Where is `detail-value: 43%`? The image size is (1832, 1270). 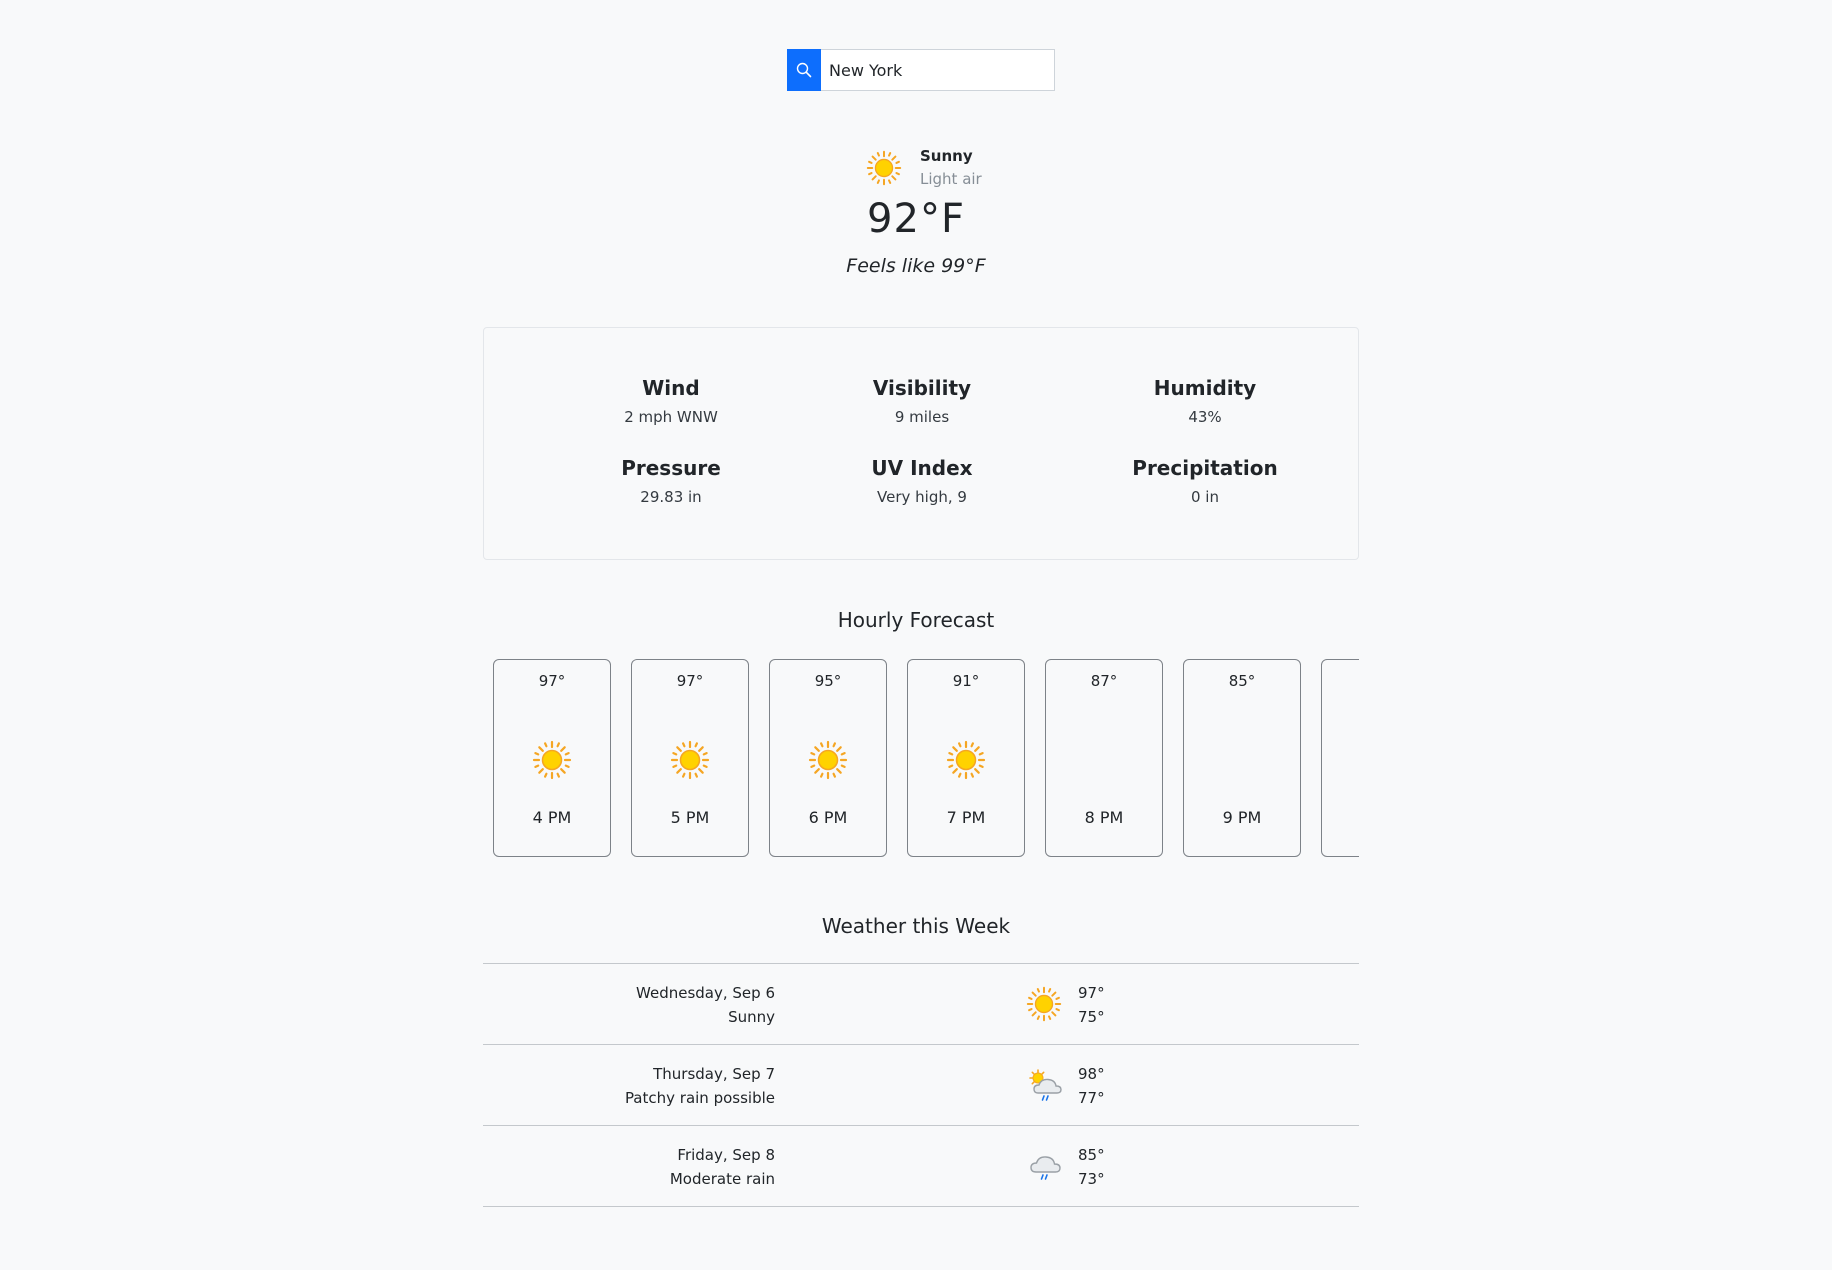 detail-value: 43% is located at coordinates (1205, 417).